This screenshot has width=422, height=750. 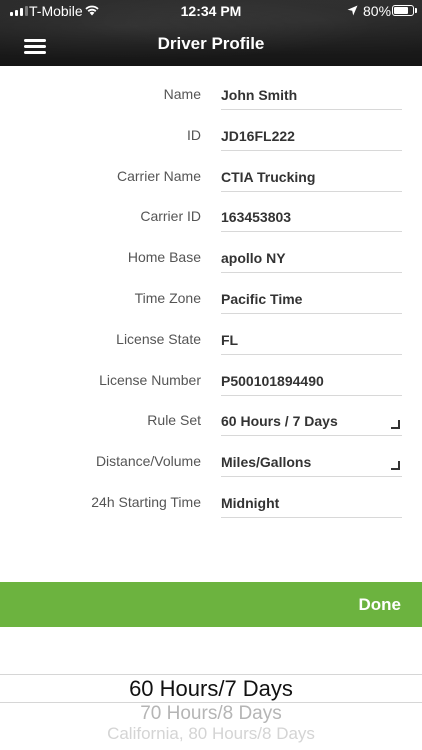 I want to click on battery-level-fill, so click(x=401, y=10).